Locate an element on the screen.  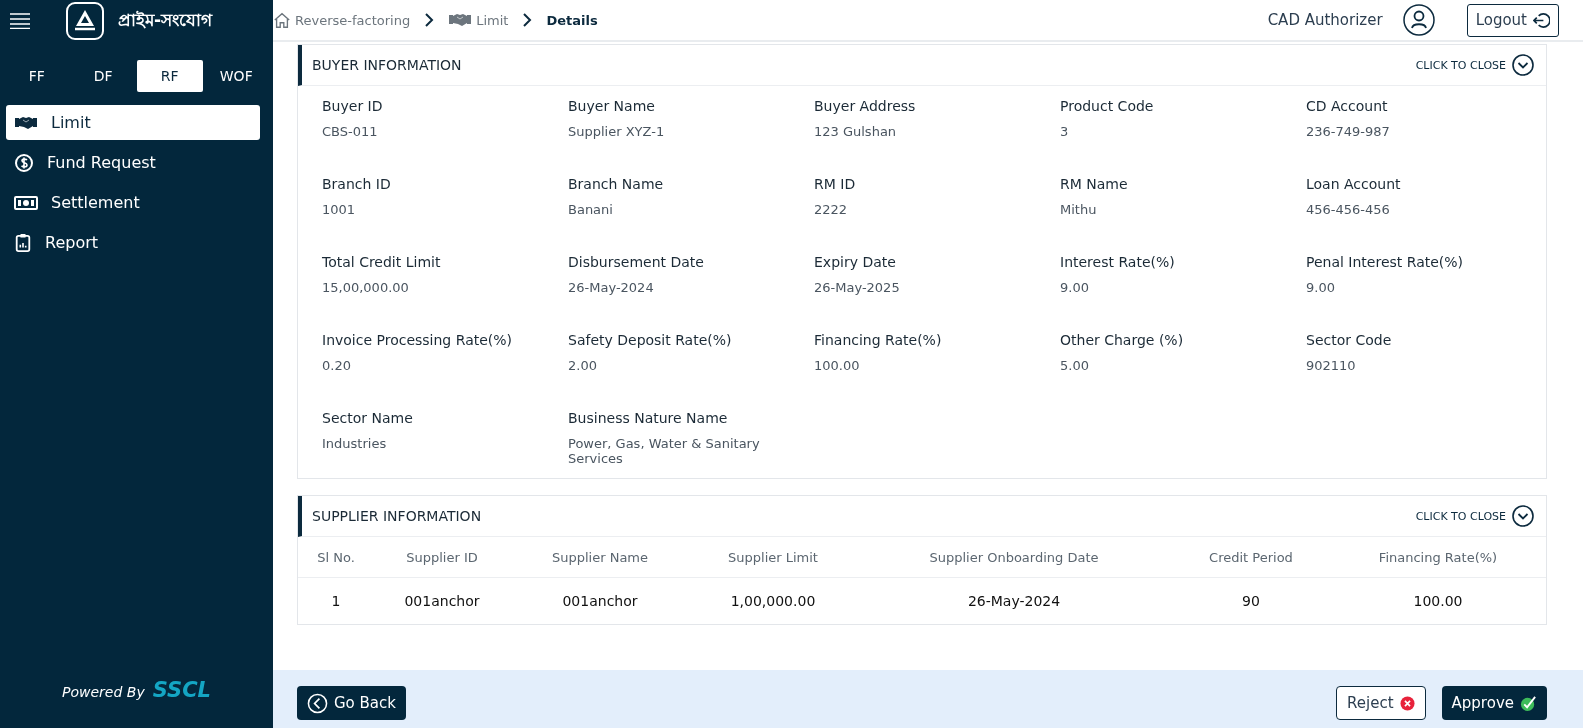
field-label: Sector Code is located at coordinates (1349, 340).